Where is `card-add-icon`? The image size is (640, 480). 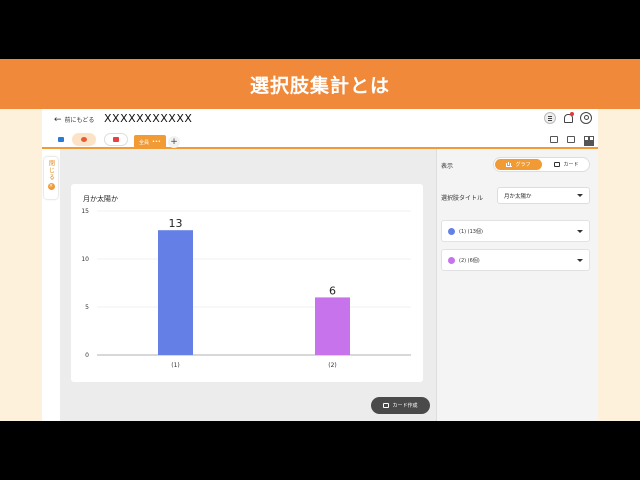
card-add-icon is located at coordinates (386, 405).